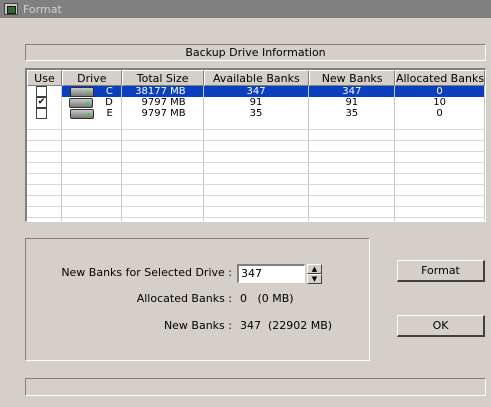 The height and width of the screenshot is (407, 491). I want to click on column-header-drive: Drive, so click(91, 78).